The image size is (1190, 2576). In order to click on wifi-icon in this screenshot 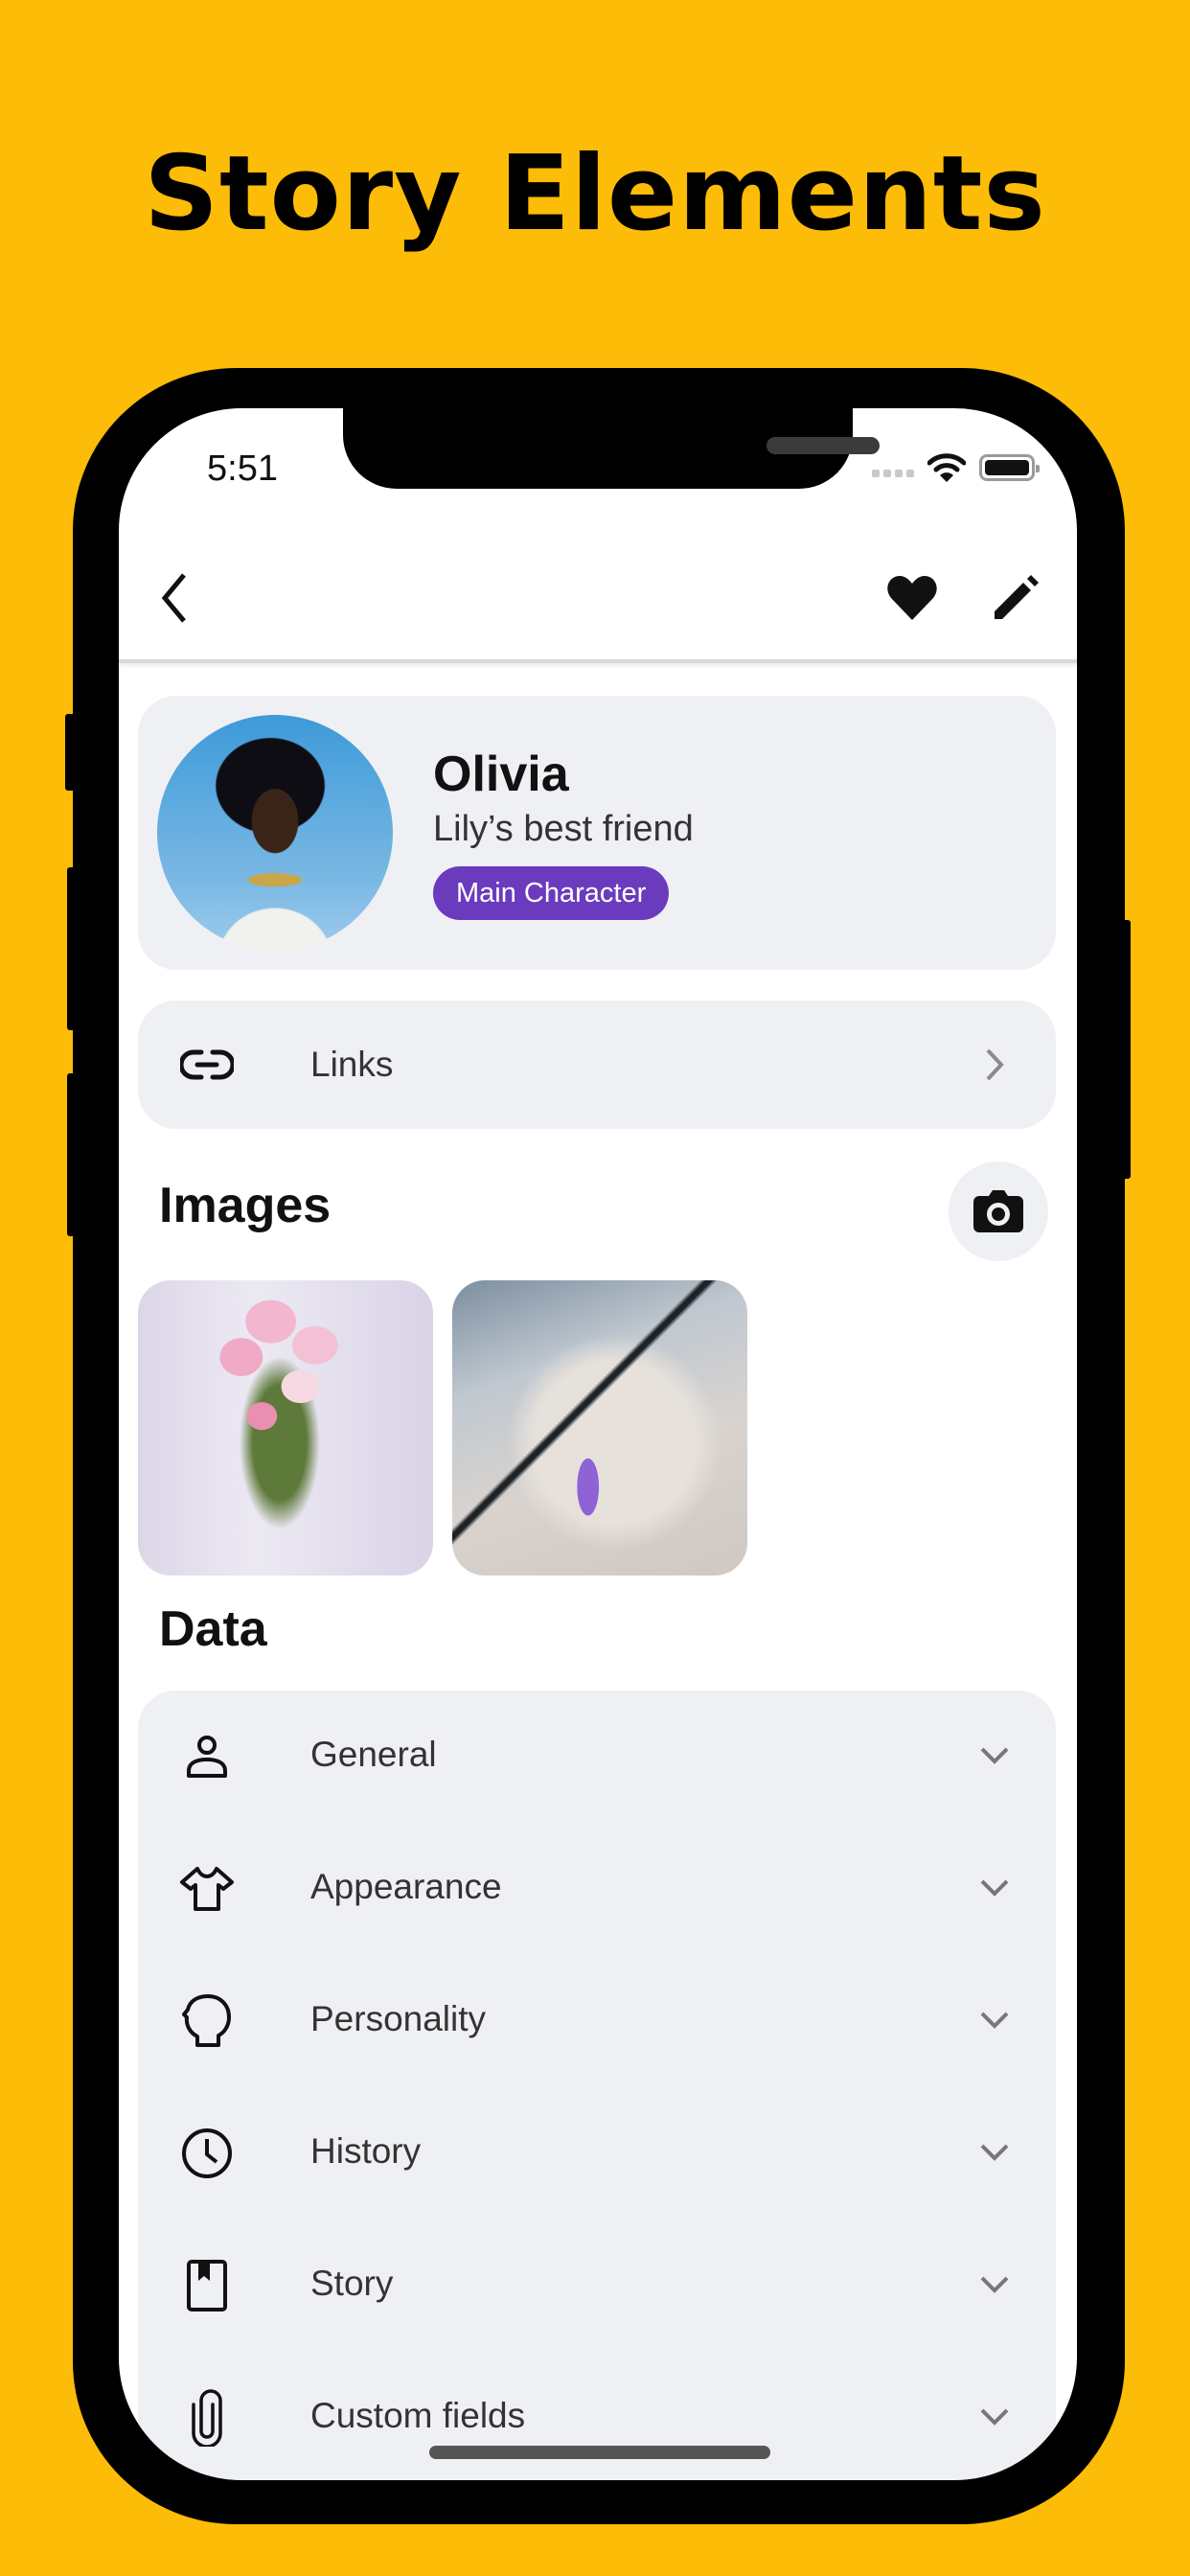, I will do `click(947, 467)`.